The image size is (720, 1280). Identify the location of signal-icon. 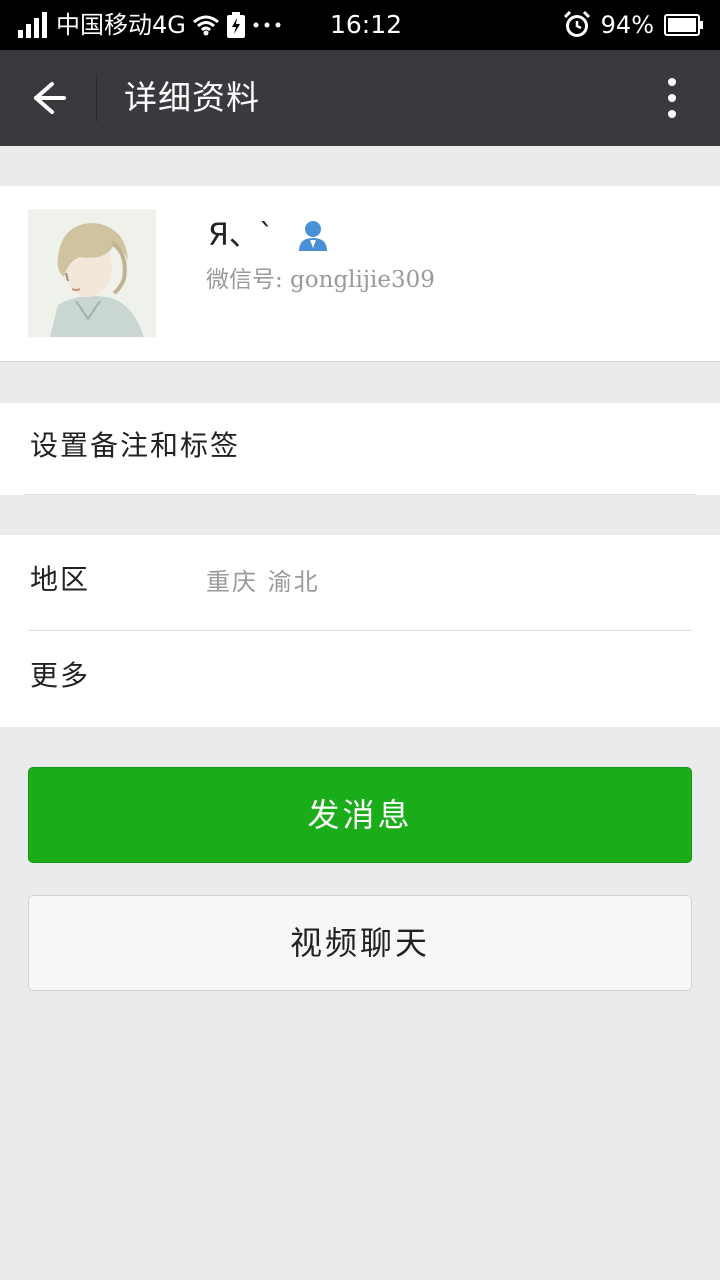
(32, 25).